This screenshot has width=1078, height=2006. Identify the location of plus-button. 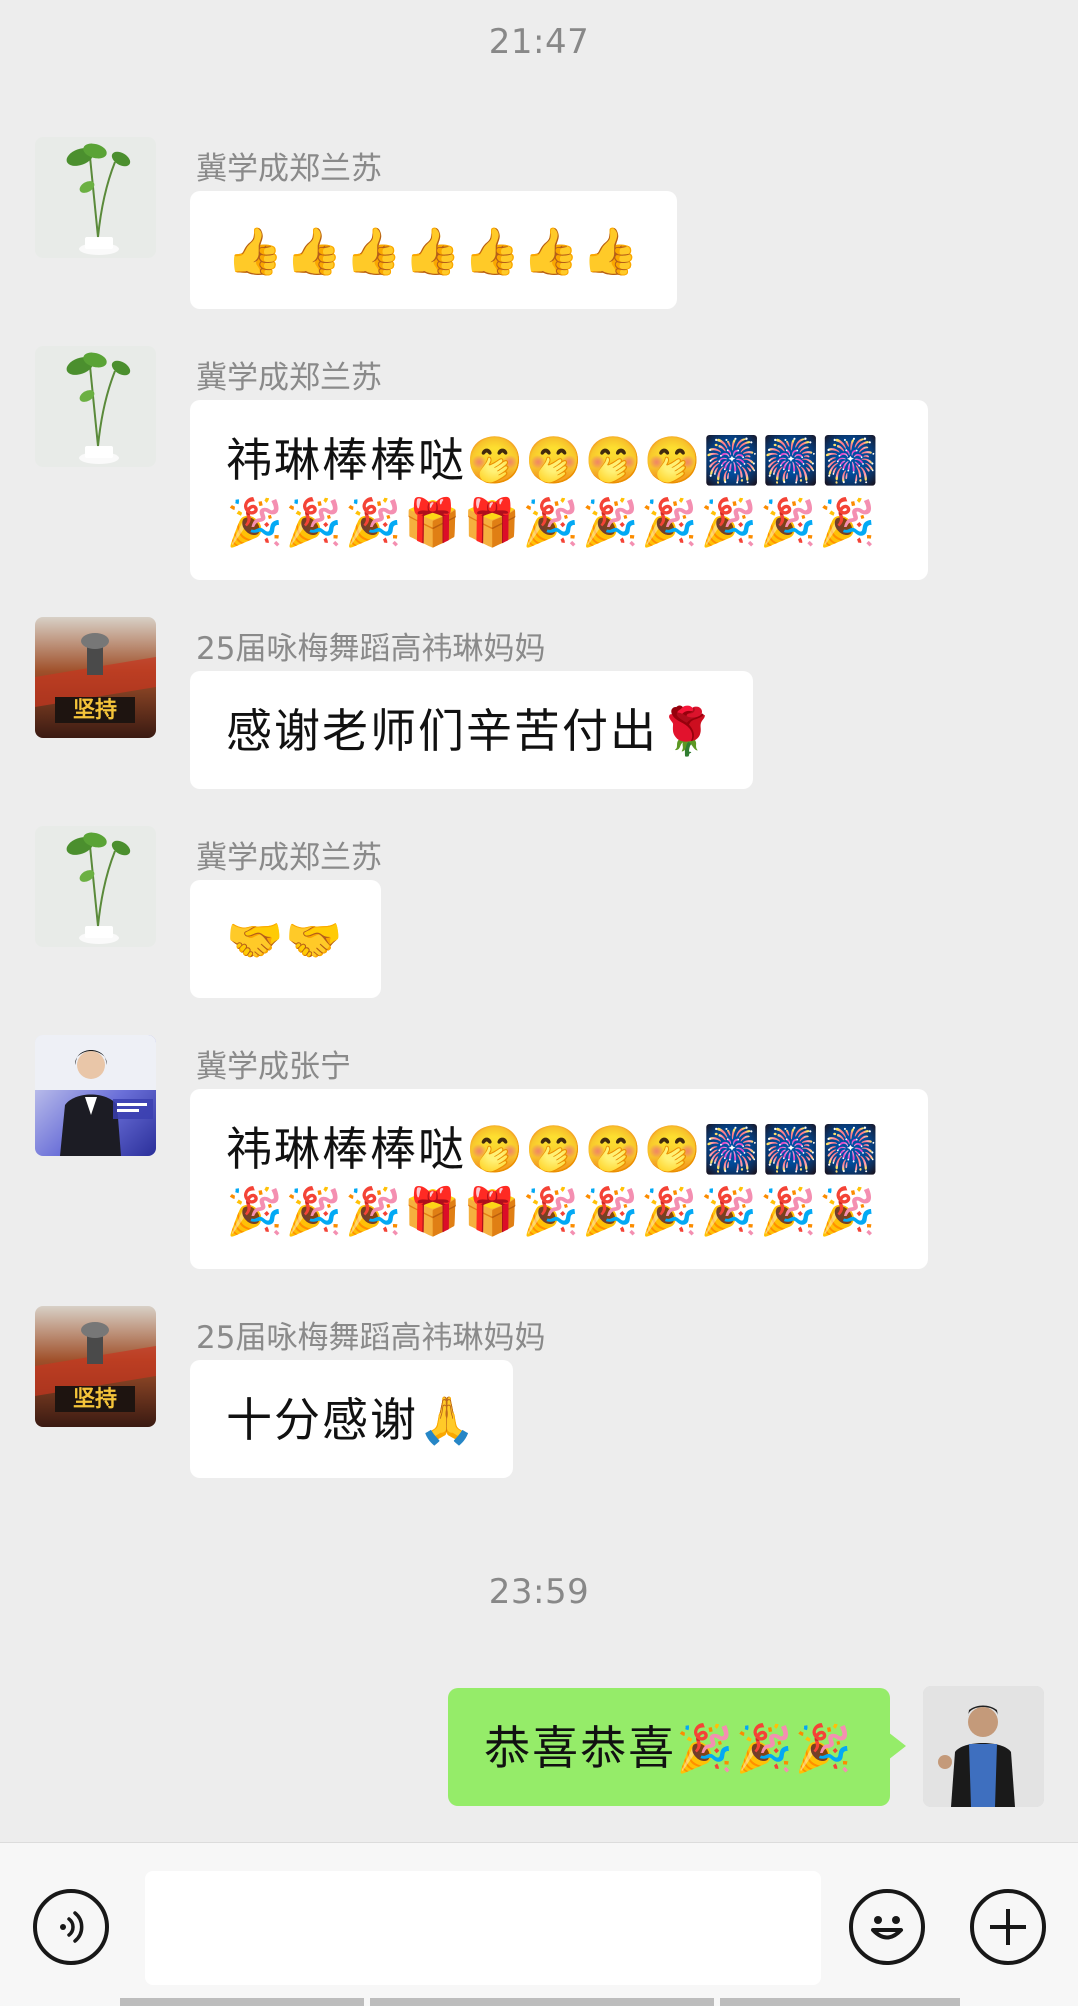
(1008, 1927).